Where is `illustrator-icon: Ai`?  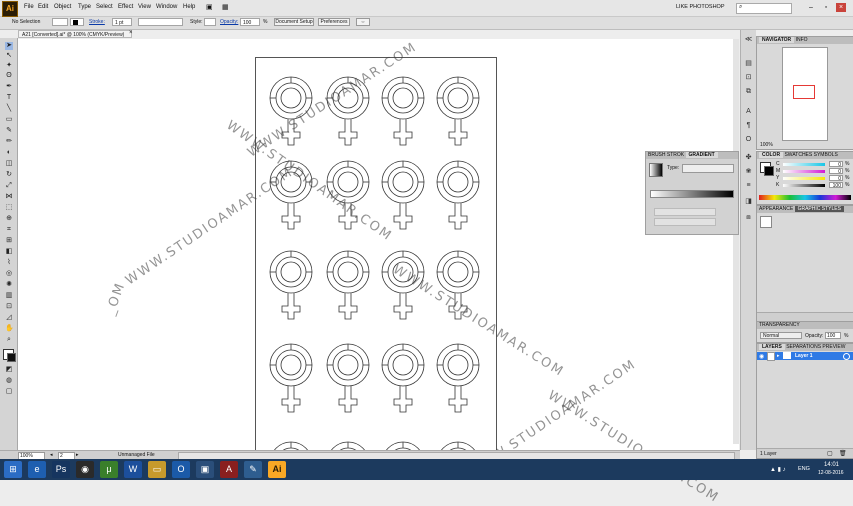 illustrator-icon: Ai is located at coordinates (277, 469).